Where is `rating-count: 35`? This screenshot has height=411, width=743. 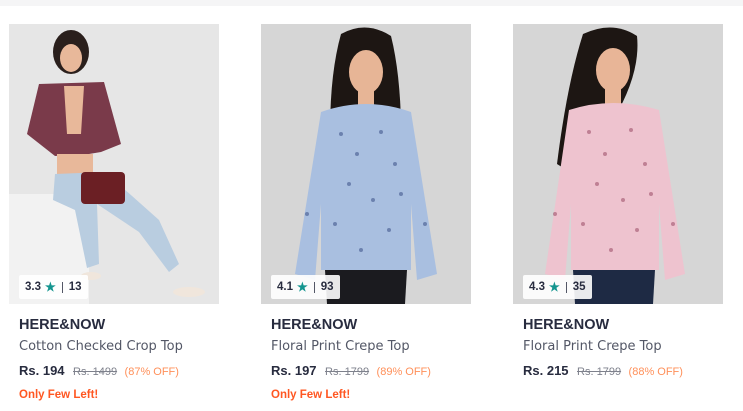 rating-count: 35 is located at coordinates (579, 287).